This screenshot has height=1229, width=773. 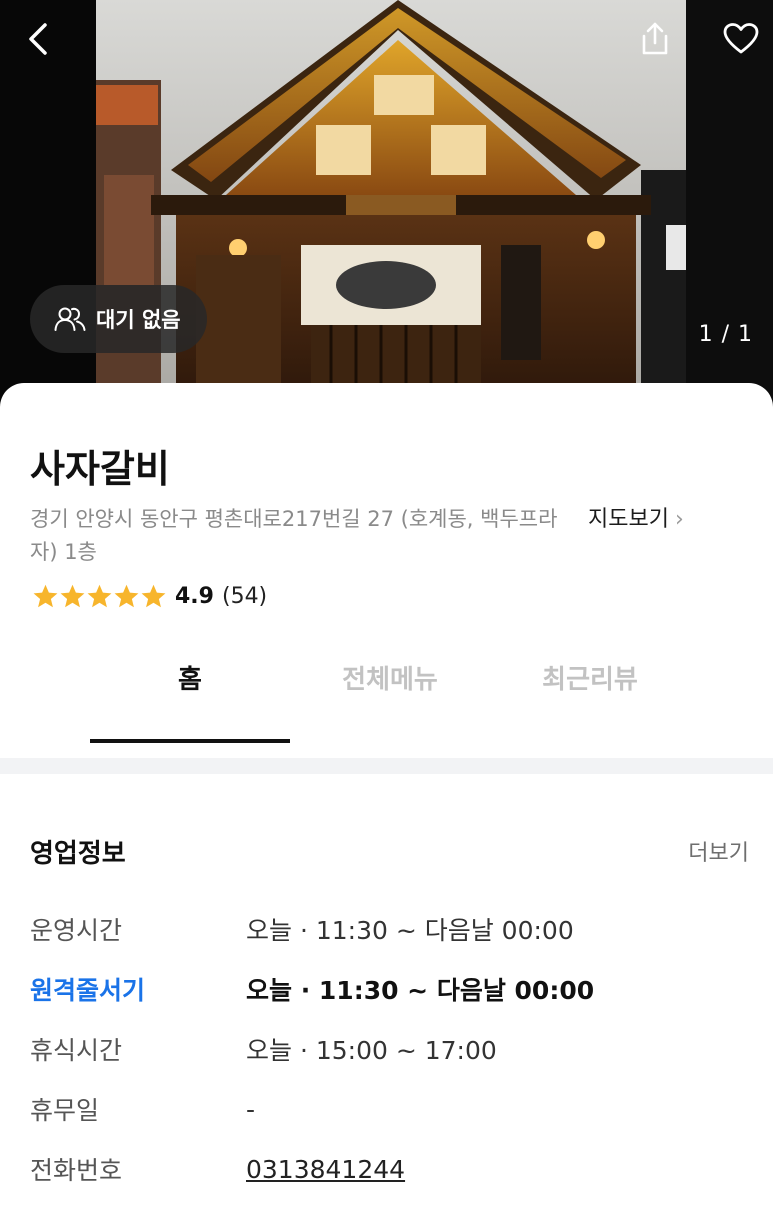 What do you see at coordinates (628, 519) in the screenshot?
I see `map-view-label: 지도보기` at bounding box center [628, 519].